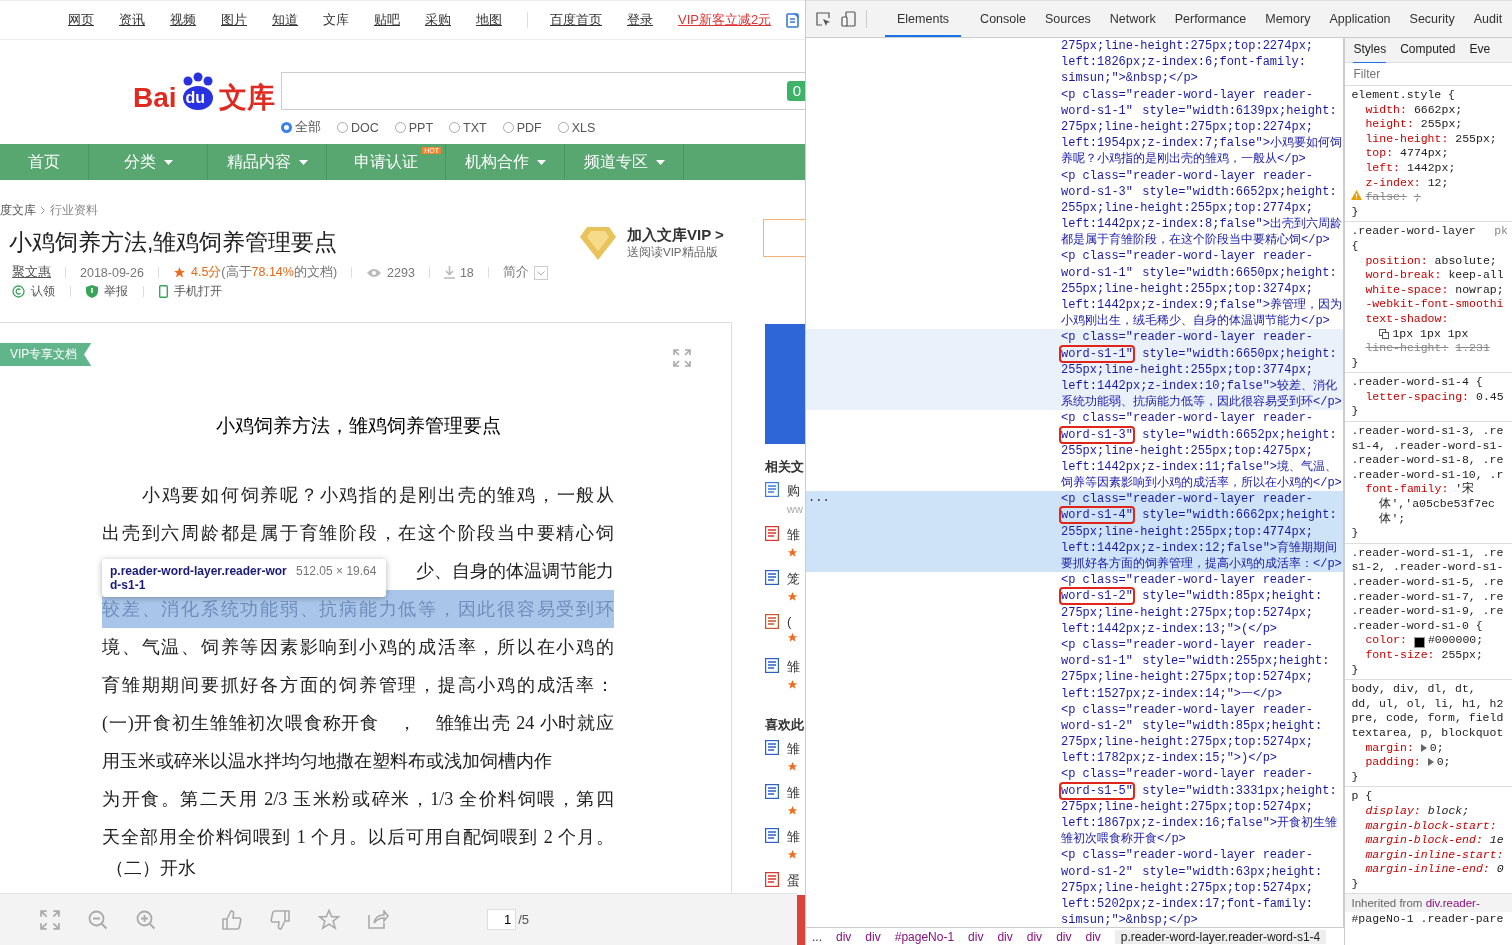 The width and height of the screenshot is (1512, 945). What do you see at coordinates (280, 919) in the screenshot?
I see `thumbs-down-icon` at bounding box center [280, 919].